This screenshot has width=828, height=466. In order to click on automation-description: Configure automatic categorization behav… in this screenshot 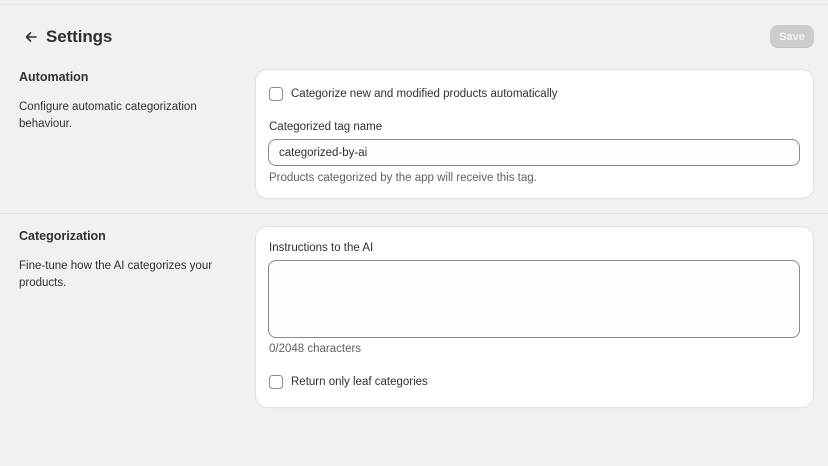, I will do `click(108, 115)`.